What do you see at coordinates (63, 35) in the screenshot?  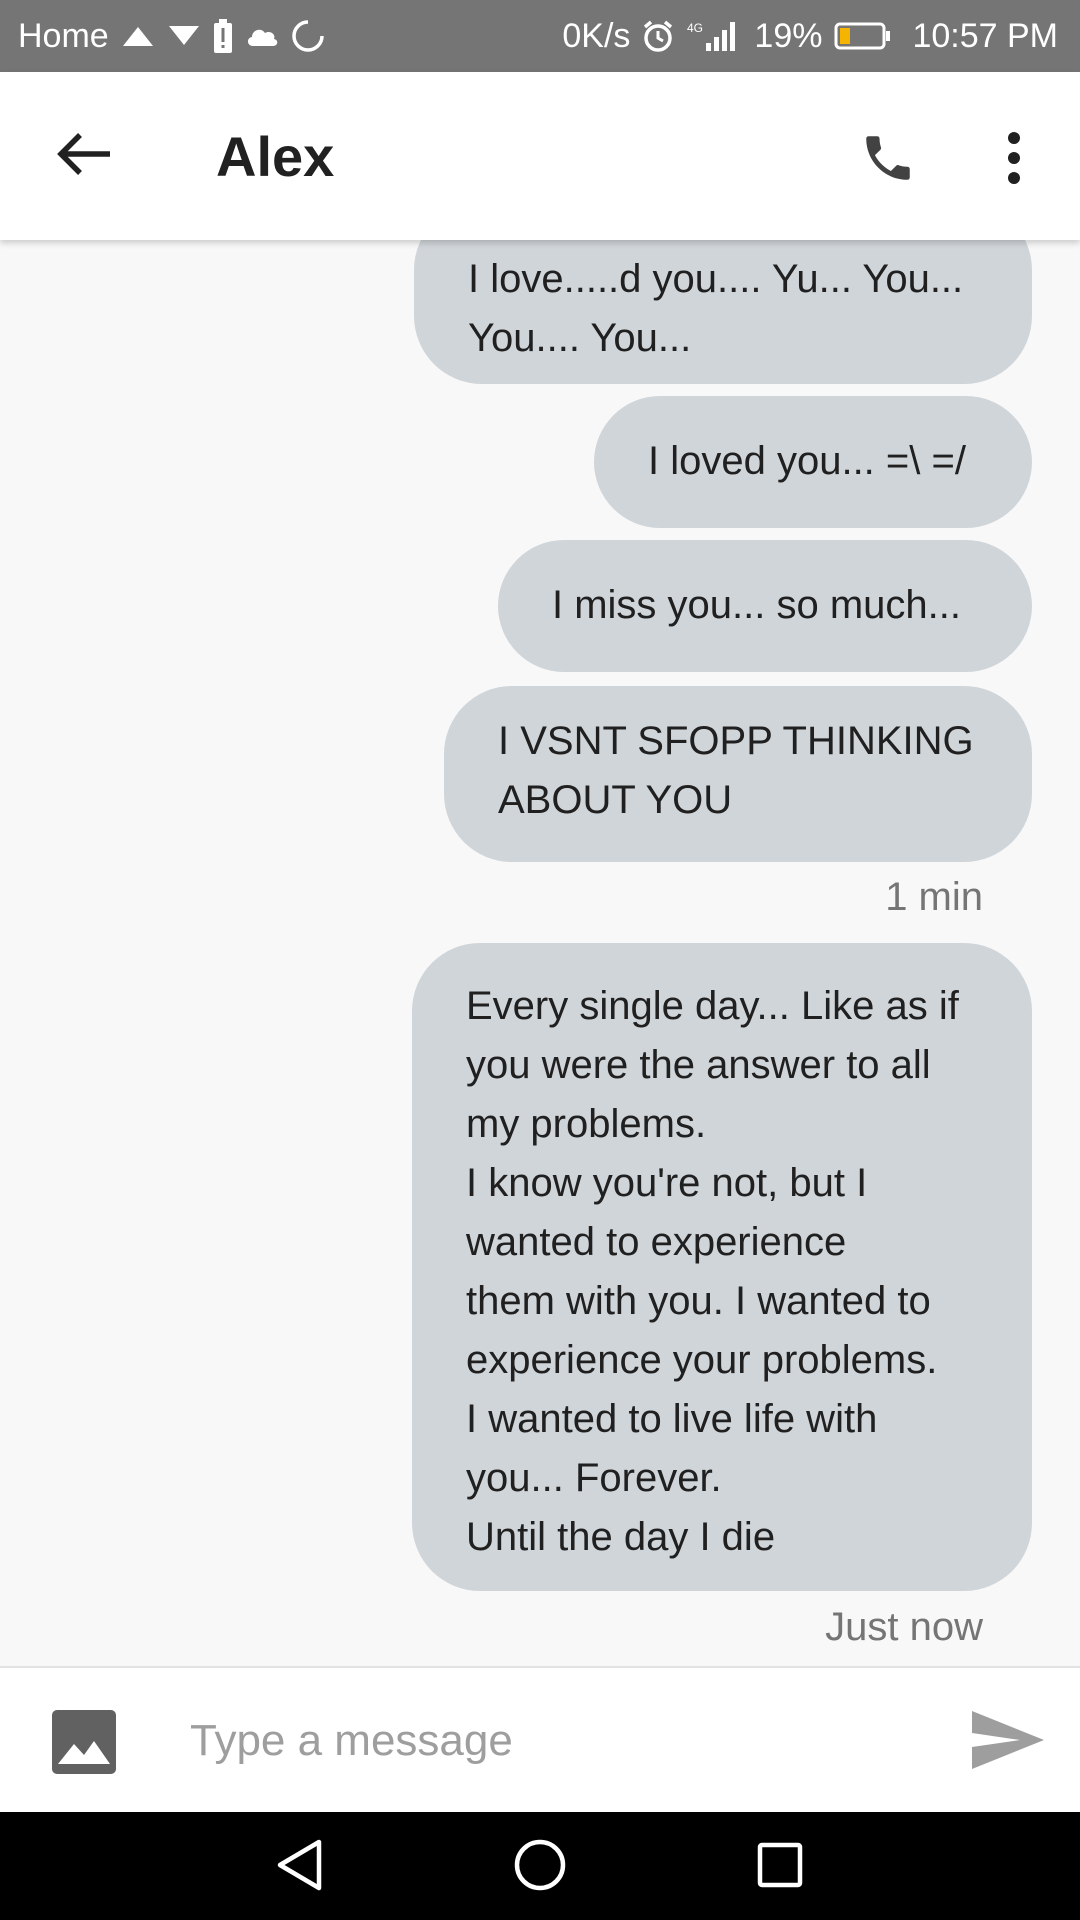 I see `carrier-label: Home` at bounding box center [63, 35].